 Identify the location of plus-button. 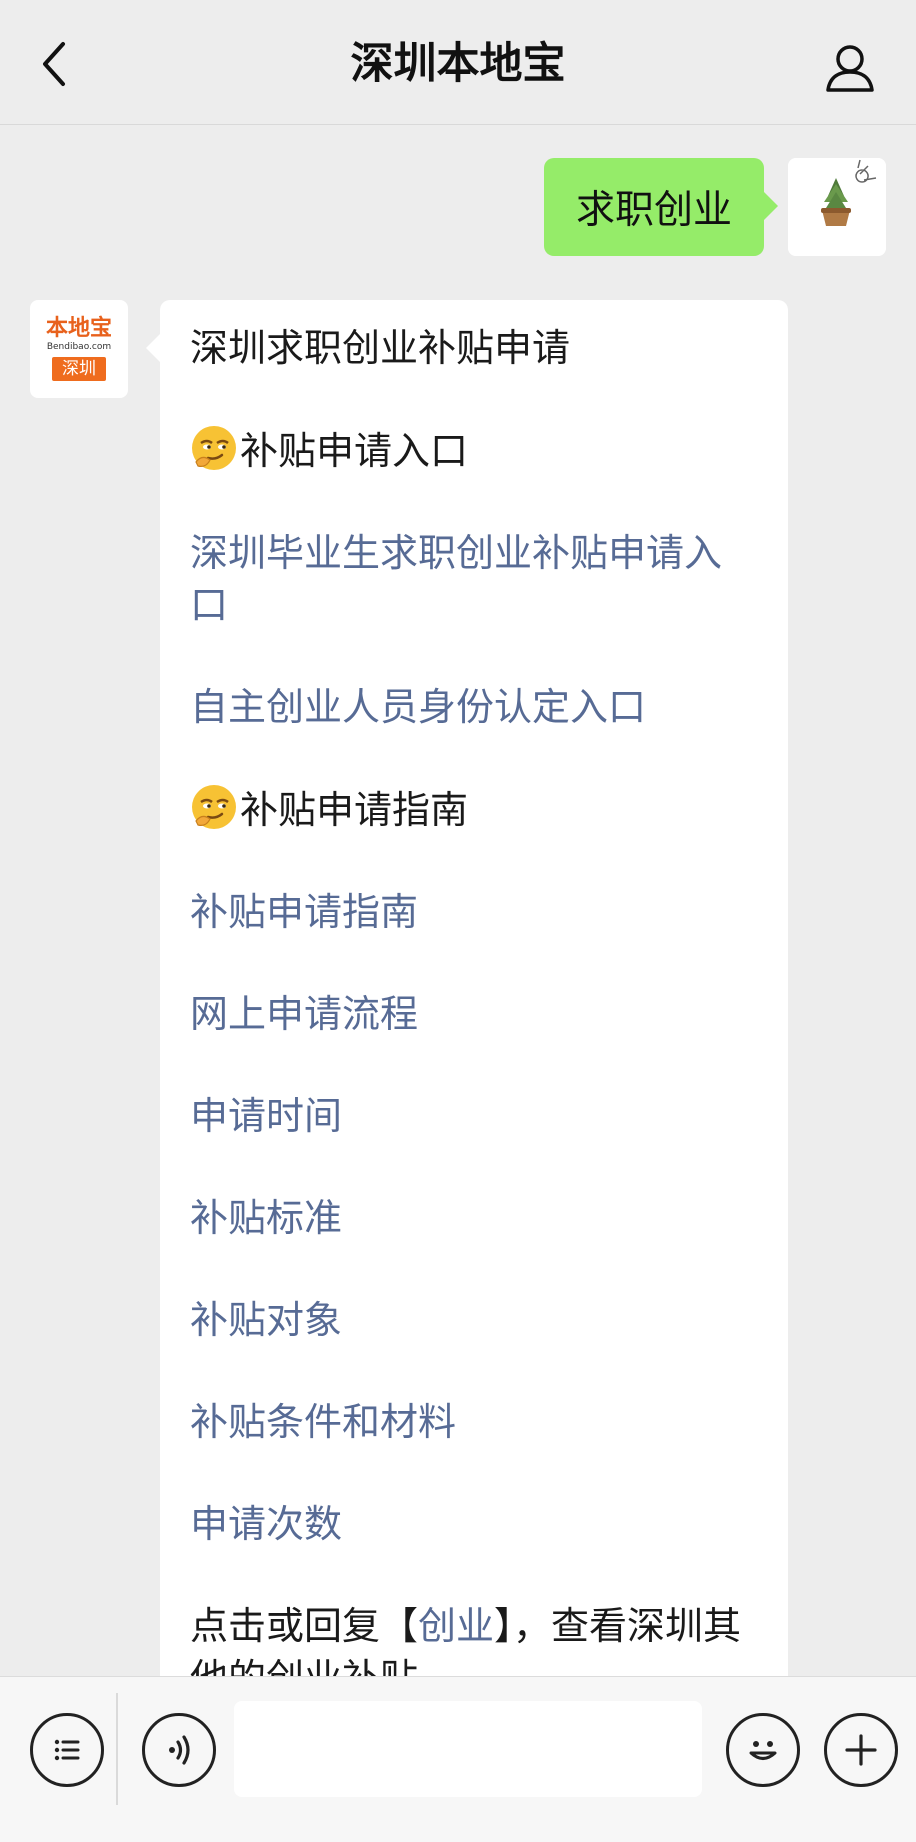
(861, 1750).